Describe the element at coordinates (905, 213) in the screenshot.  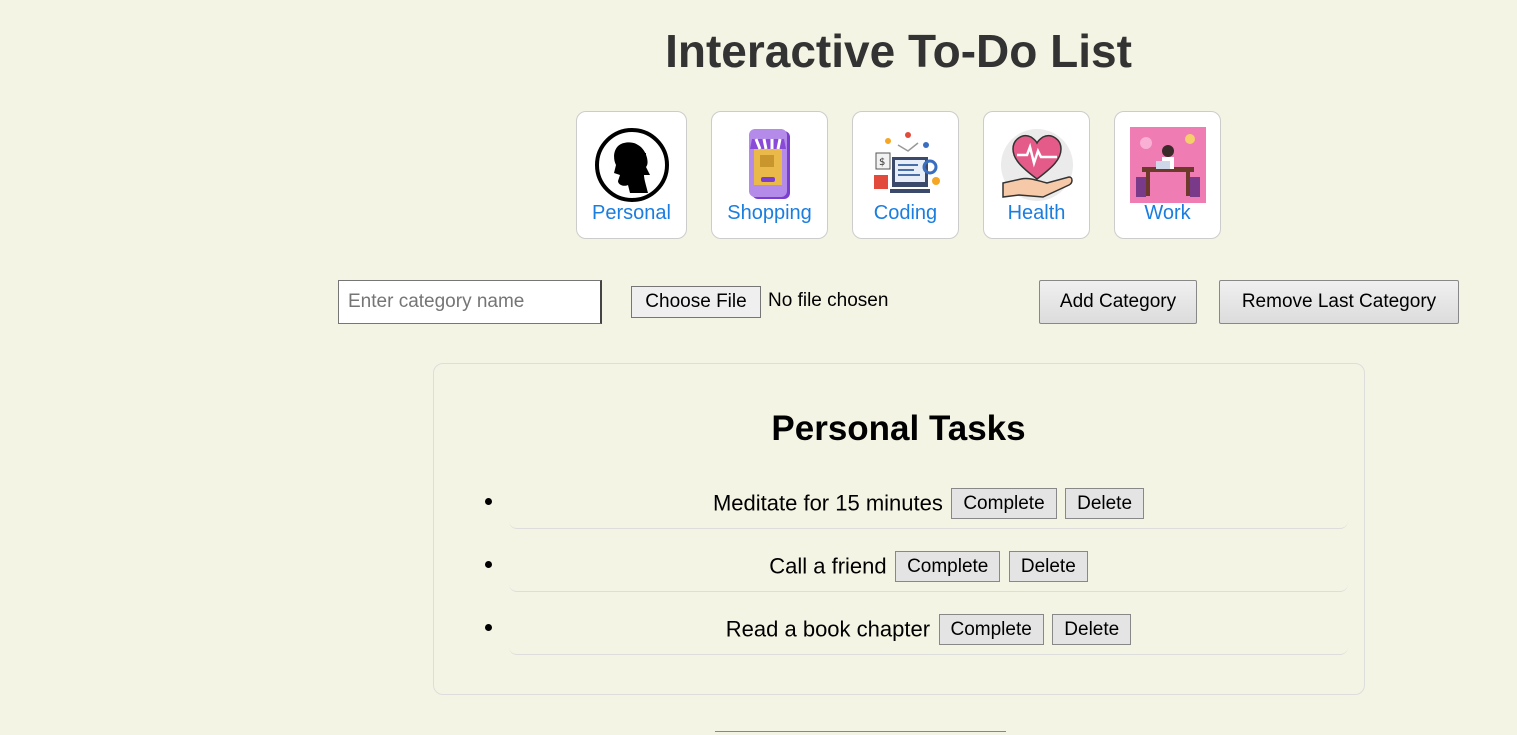
I see `category-label: Coding` at that location.